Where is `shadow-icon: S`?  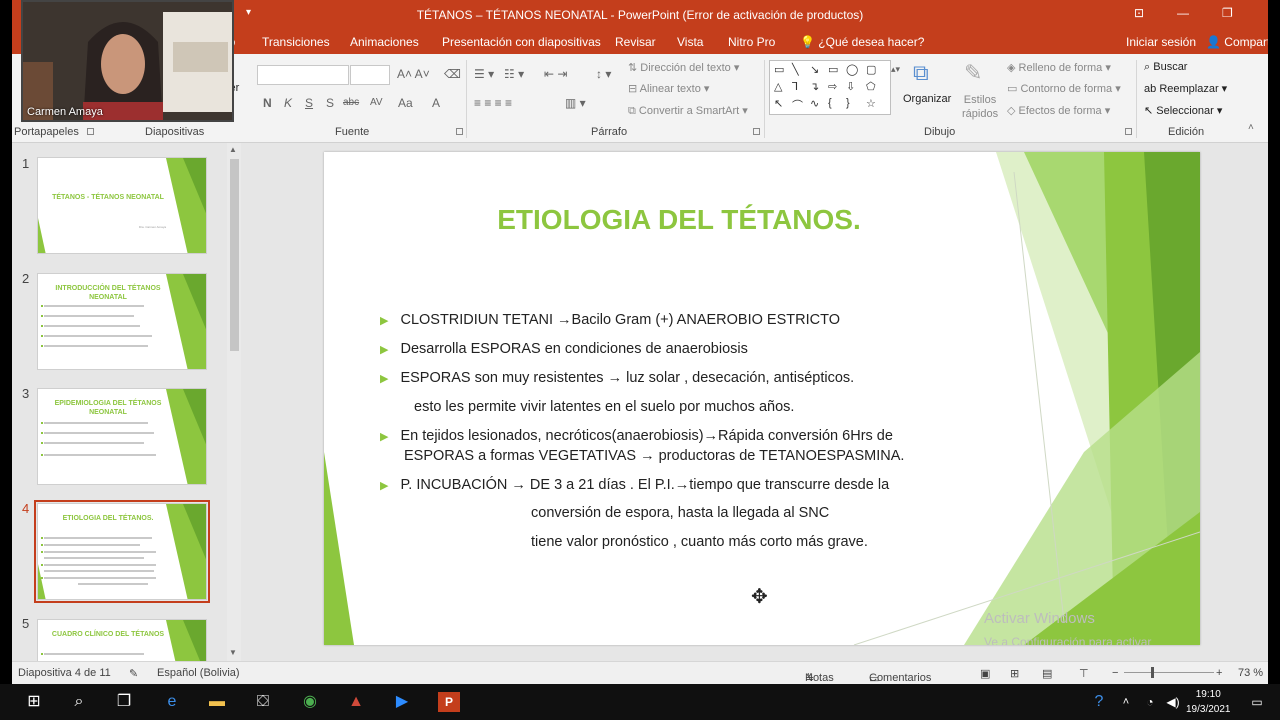
shadow-icon: S is located at coordinates (330, 103).